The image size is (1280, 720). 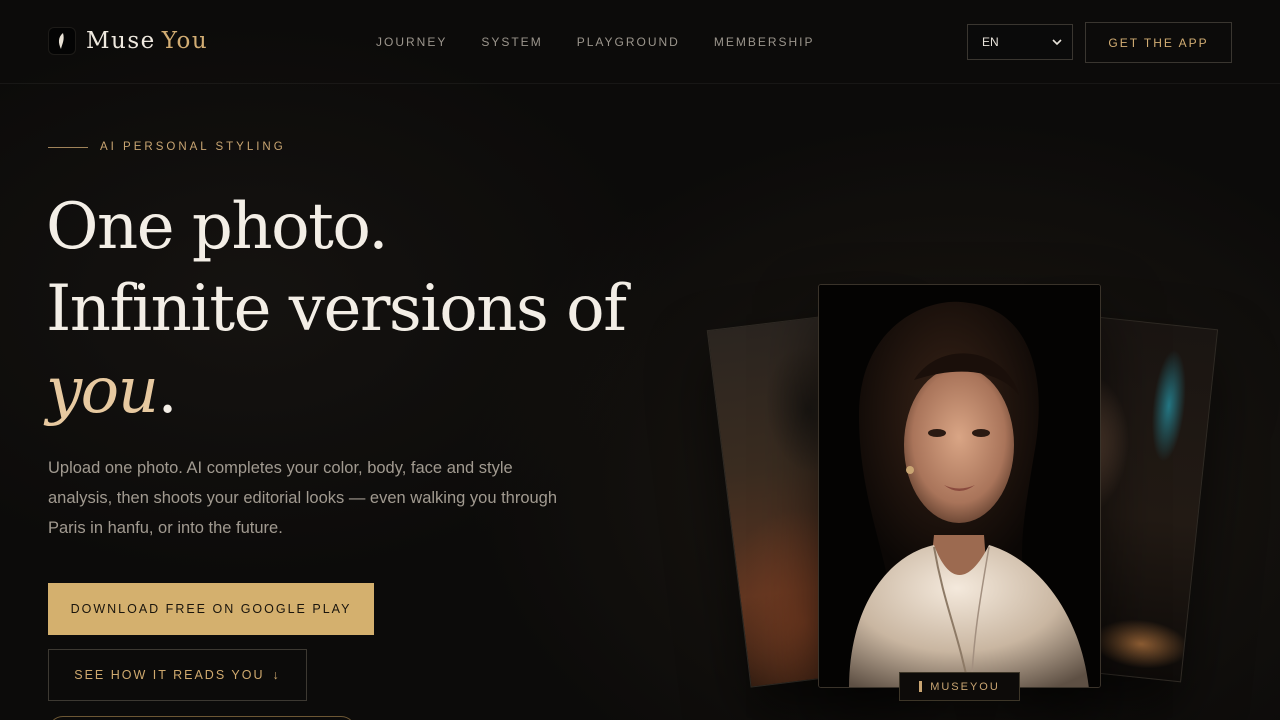 I want to click on headline-accent: you, so click(x=102, y=391).